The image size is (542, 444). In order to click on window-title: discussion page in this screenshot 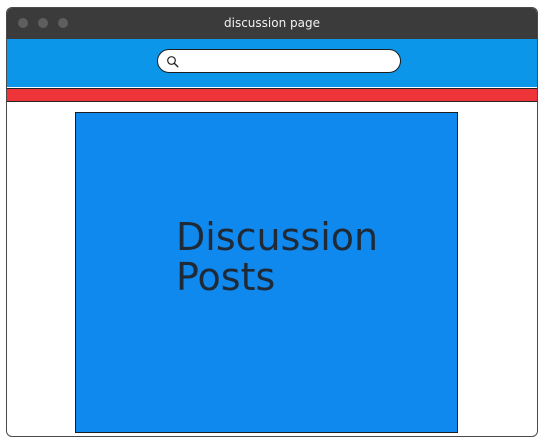, I will do `click(272, 23)`.